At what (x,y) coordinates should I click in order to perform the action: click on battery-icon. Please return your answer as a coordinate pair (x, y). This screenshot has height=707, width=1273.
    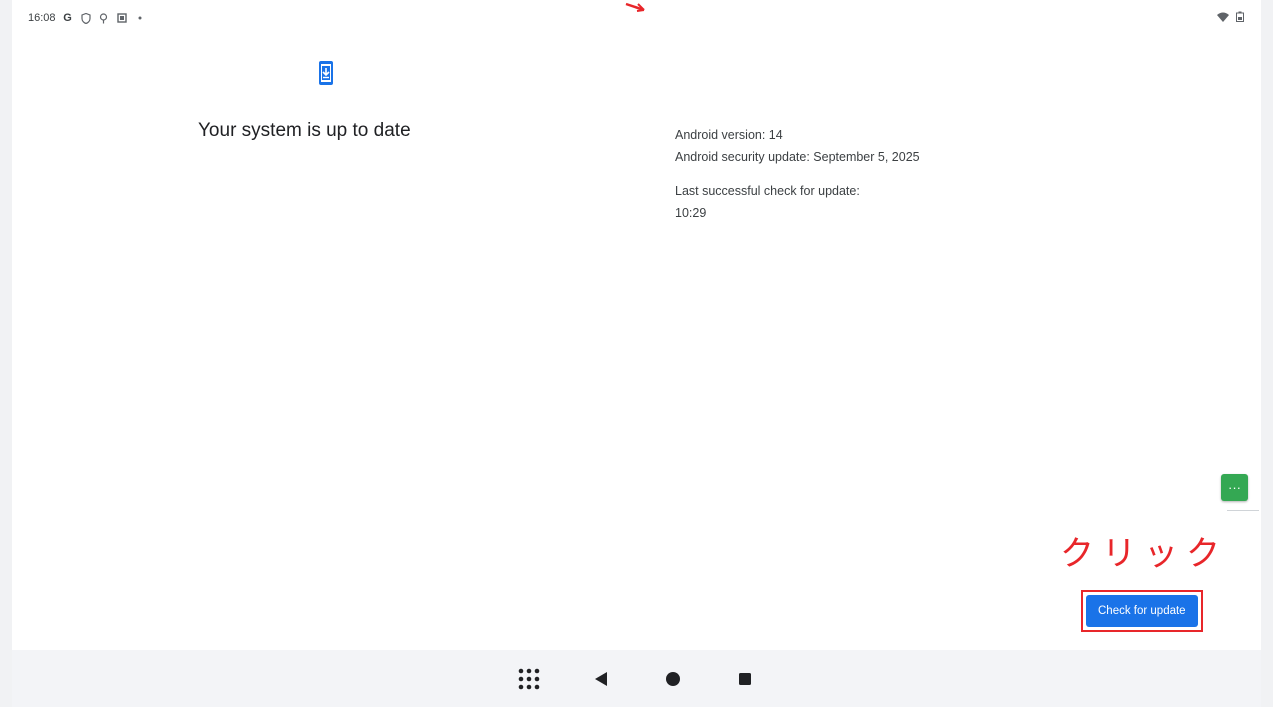
    Looking at the image, I should click on (1240, 18).